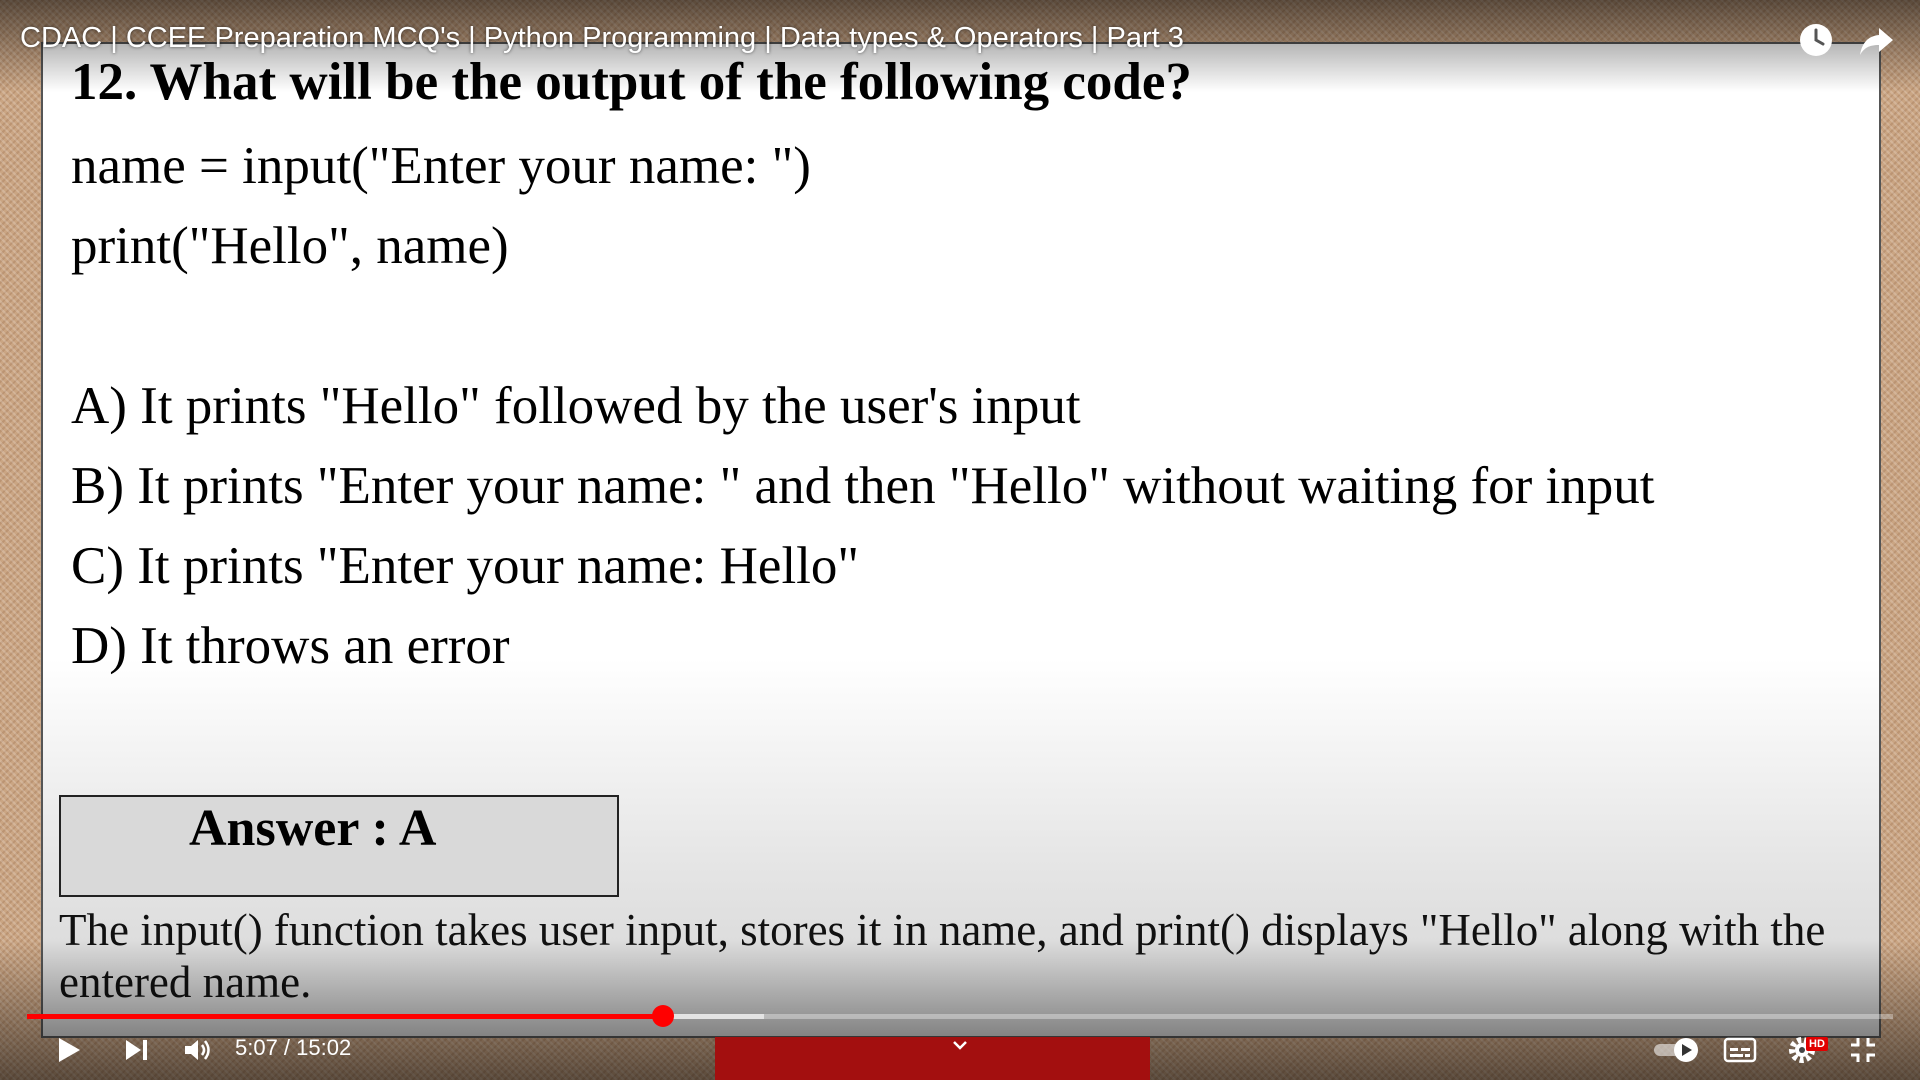  What do you see at coordinates (932, 1058) in the screenshot?
I see `chapter-panel` at bounding box center [932, 1058].